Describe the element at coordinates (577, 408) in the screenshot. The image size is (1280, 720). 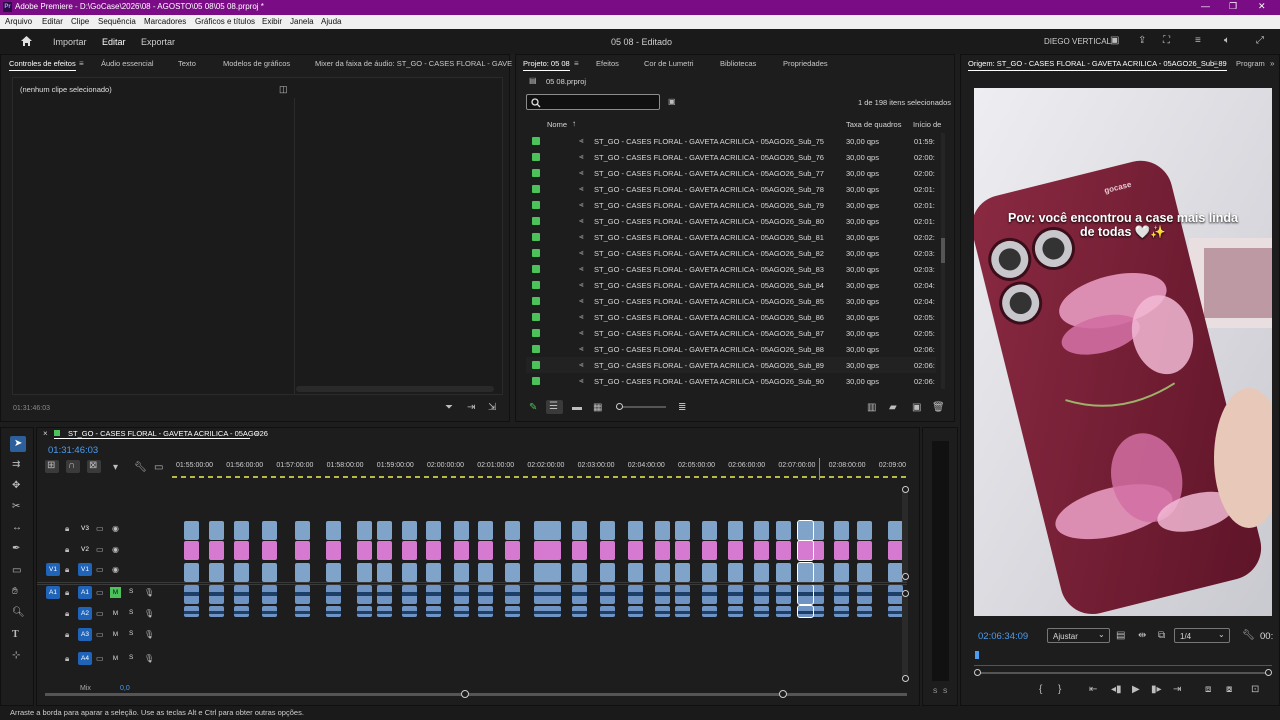
I see `icon-view-icon: ▬` at that location.